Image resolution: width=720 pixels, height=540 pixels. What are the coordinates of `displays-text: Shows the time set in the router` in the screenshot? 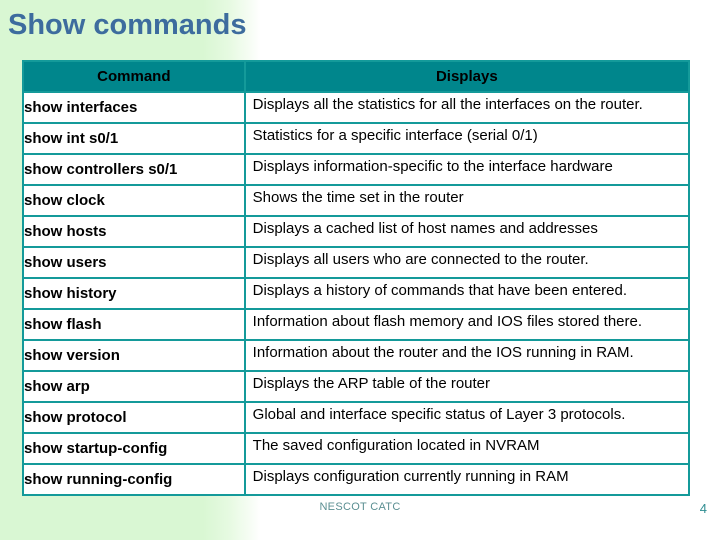 It's located at (358, 197).